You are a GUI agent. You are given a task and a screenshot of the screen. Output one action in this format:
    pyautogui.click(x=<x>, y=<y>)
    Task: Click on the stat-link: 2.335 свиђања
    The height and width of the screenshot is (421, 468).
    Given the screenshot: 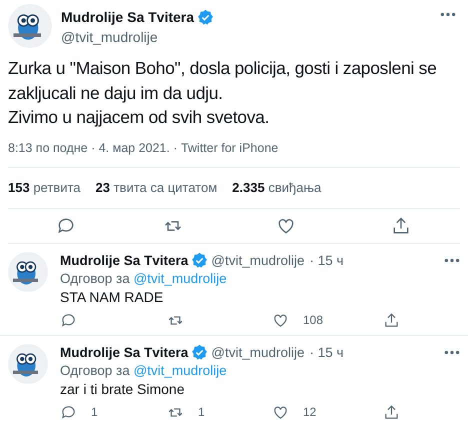 What is the action you would take?
    pyautogui.click(x=277, y=188)
    